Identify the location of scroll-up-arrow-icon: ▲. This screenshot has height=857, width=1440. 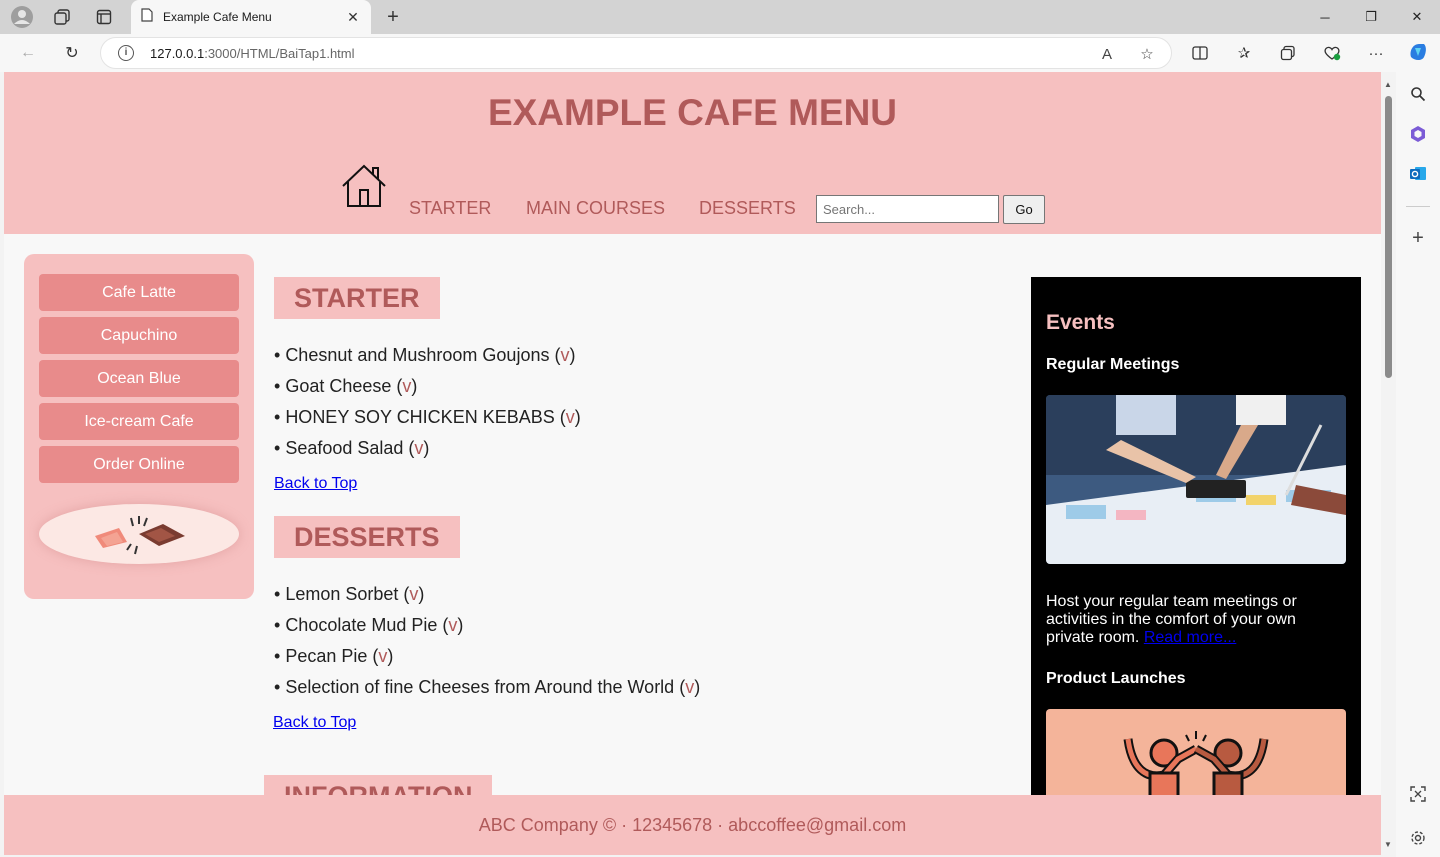
(1388, 84).